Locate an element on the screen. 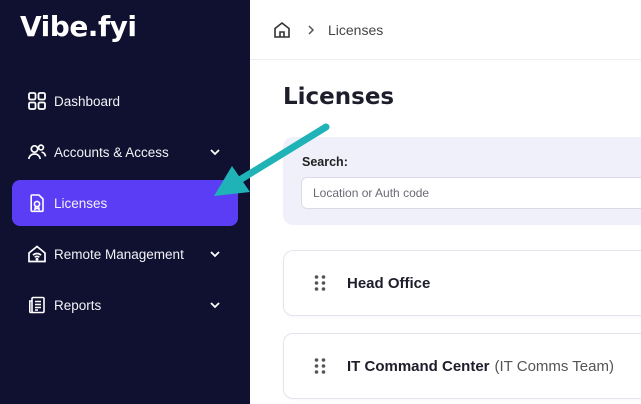 This screenshot has width=641, height=404. breadcrumb: Licenses is located at coordinates (445, 30).